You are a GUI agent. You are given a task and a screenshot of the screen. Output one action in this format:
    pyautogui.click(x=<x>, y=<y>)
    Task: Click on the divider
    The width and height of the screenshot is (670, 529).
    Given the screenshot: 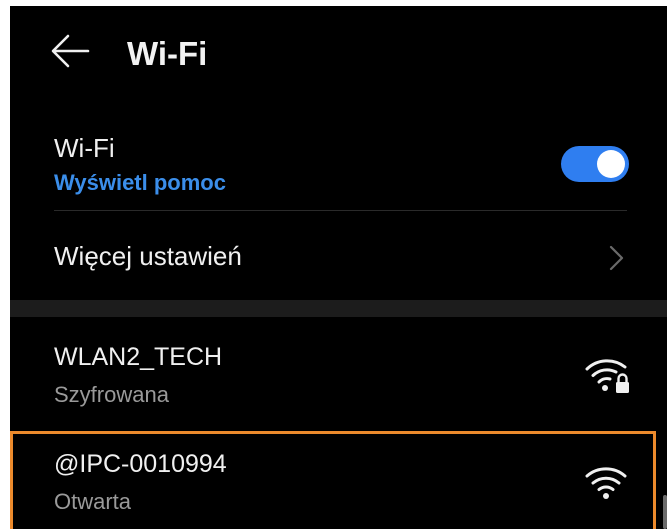 What is the action you would take?
    pyautogui.click(x=340, y=210)
    